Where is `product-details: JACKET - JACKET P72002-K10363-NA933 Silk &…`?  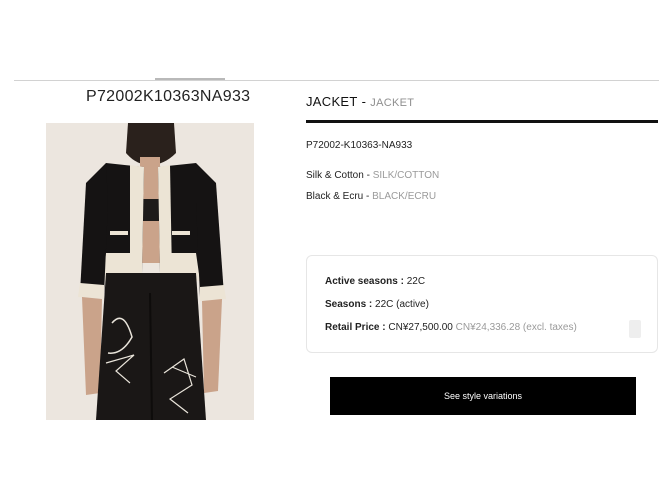 product-details: JACKET - JACKET P72002-K10363-NA933 Silk &… is located at coordinates (482, 148).